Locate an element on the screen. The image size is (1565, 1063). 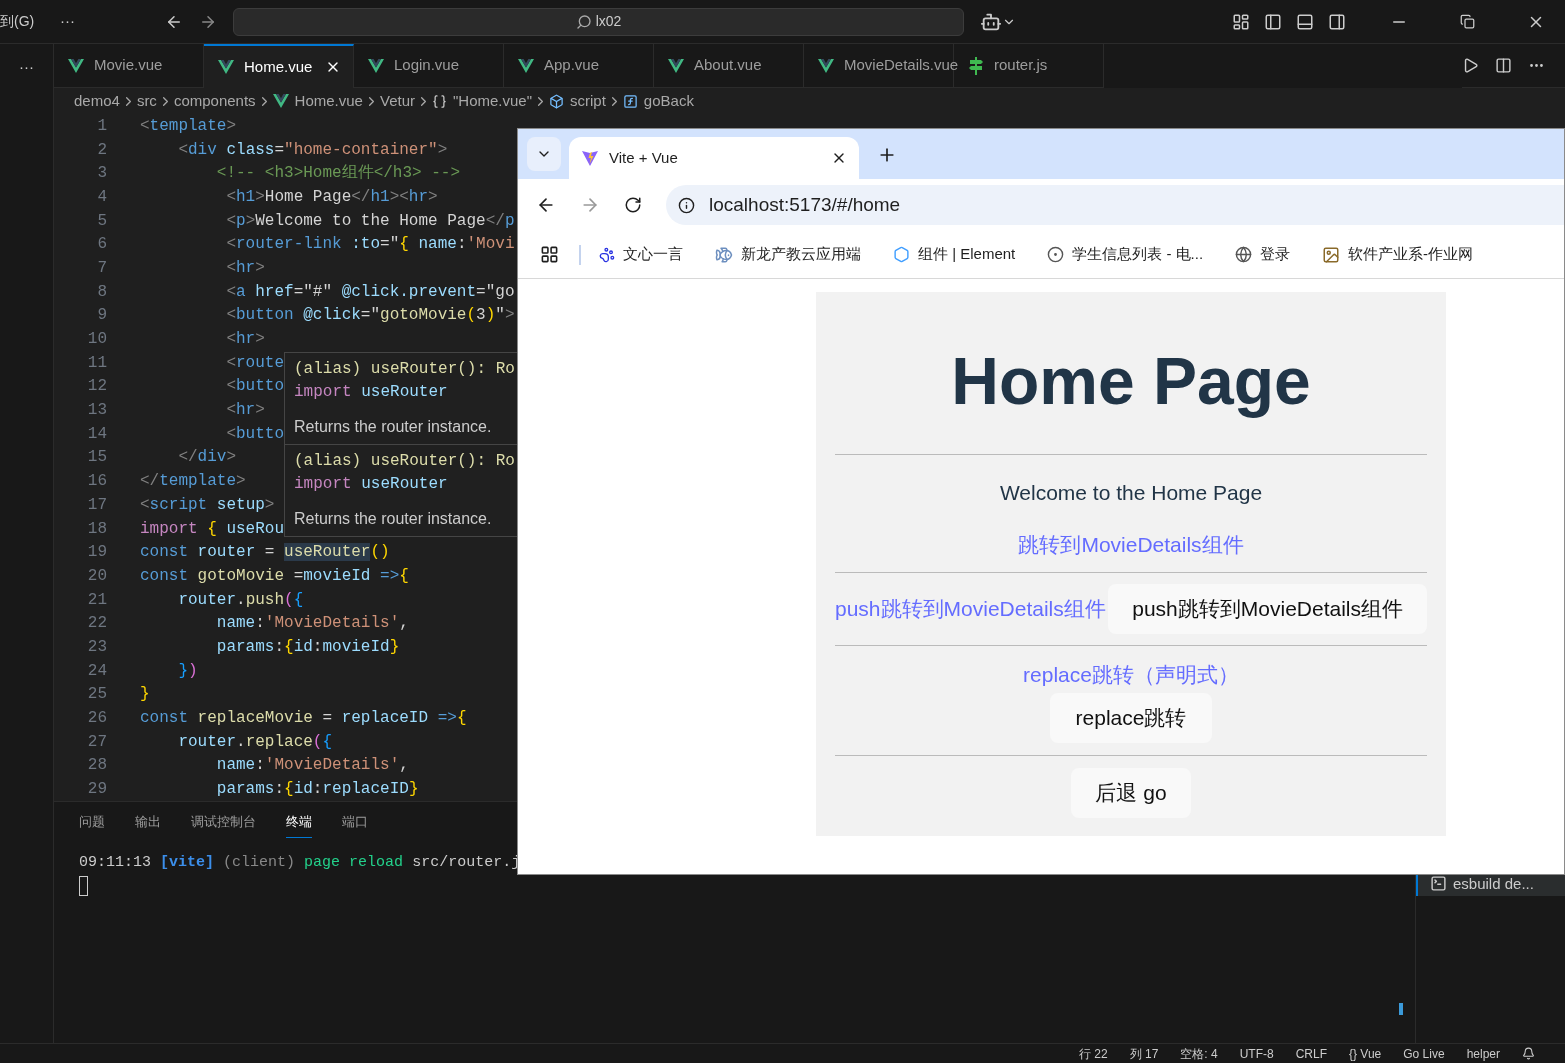
bookmark: 登录 is located at coordinates (1263, 254).